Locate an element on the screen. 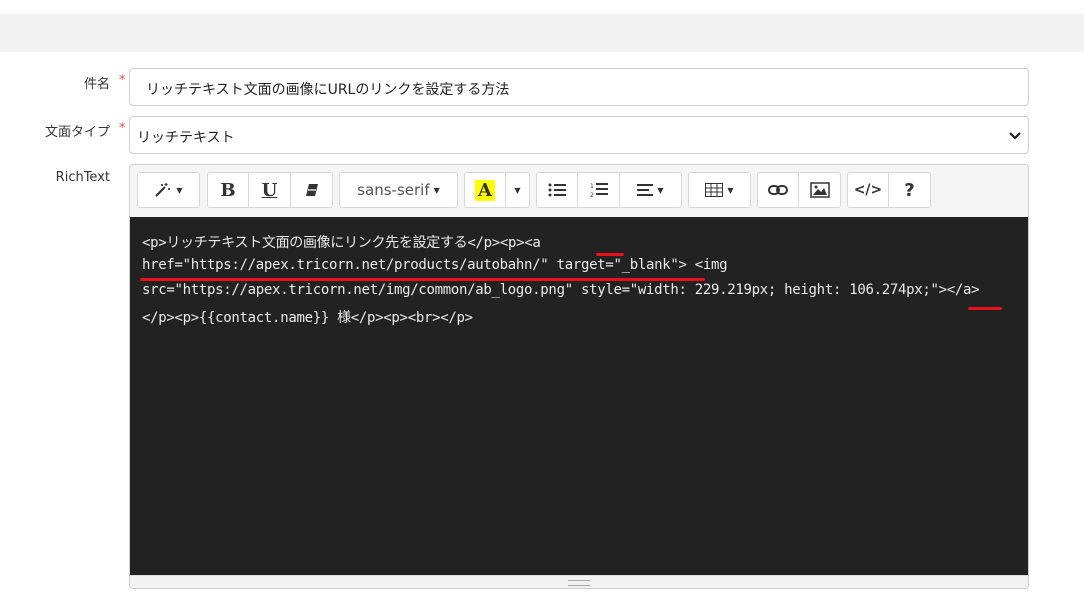  insert-image-button is located at coordinates (820, 190).